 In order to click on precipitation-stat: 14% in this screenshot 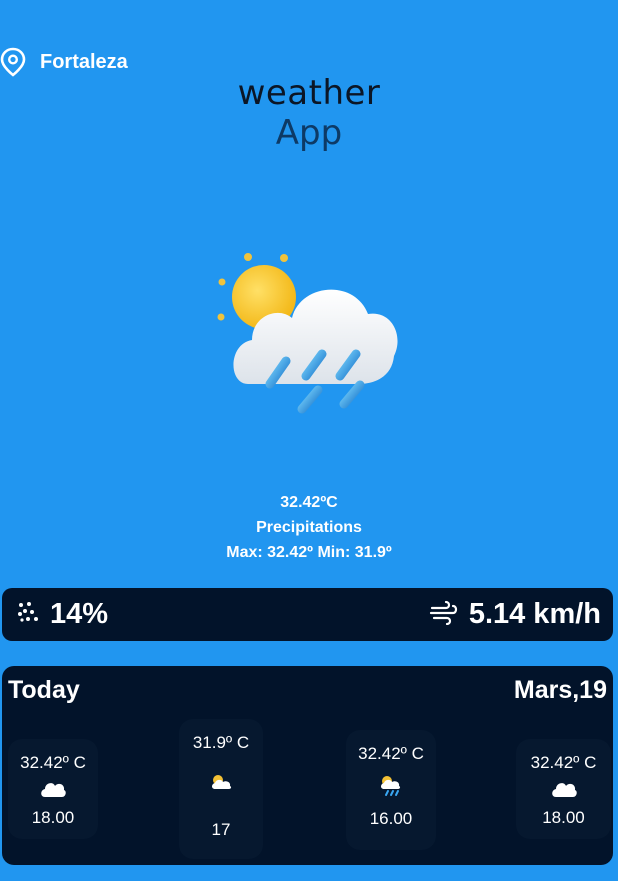, I will do `click(62, 614)`.